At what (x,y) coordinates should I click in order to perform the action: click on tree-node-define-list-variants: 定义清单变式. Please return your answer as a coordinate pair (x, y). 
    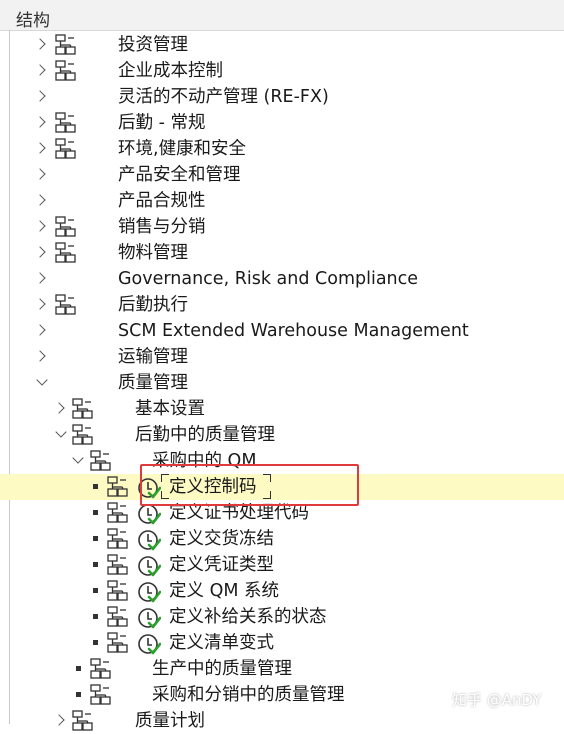
    Looking at the image, I should click on (282, 643).